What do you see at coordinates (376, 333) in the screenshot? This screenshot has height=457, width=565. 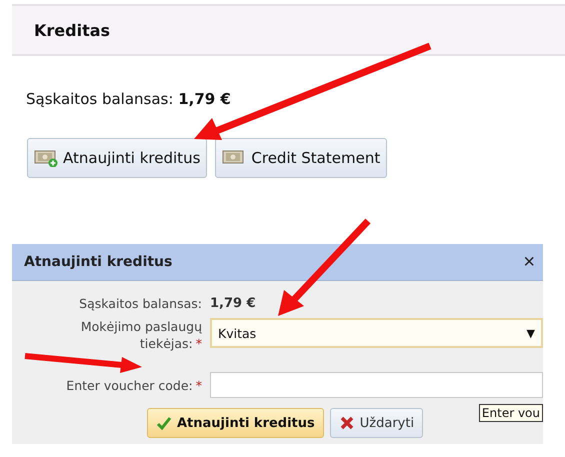 I see `provider-dropdown: Kvitas ▼` at bounding box center [376, 333].